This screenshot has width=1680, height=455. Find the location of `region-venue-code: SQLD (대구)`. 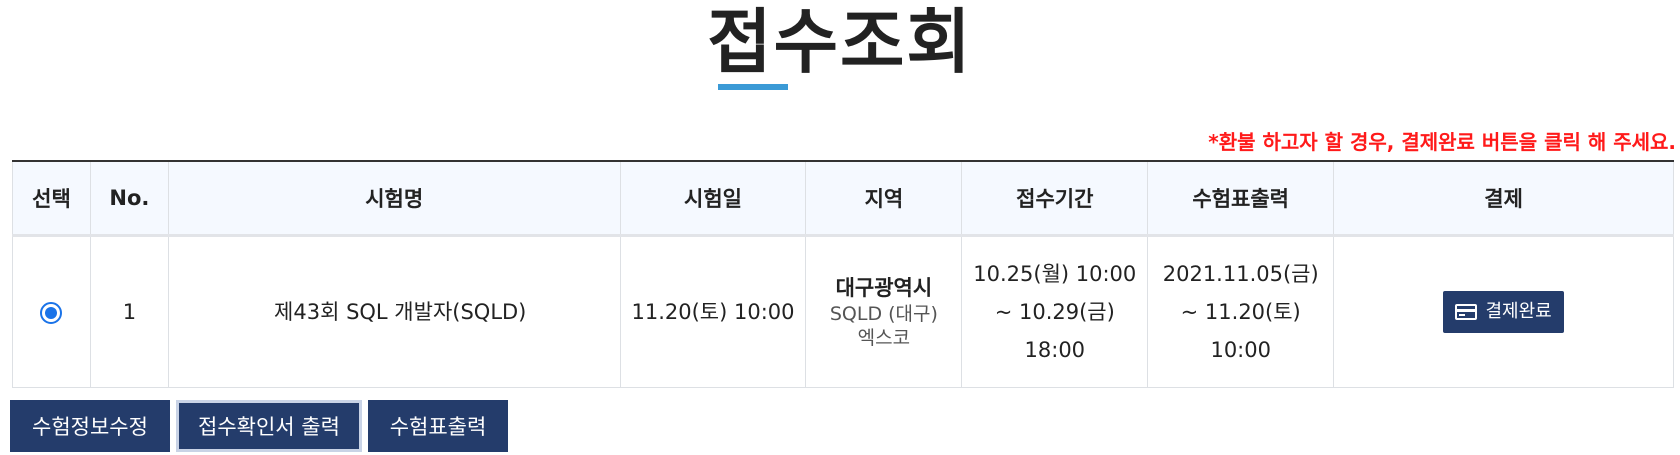

region-venue-code: SQLD (대구) is located at coordinates (883, 313).